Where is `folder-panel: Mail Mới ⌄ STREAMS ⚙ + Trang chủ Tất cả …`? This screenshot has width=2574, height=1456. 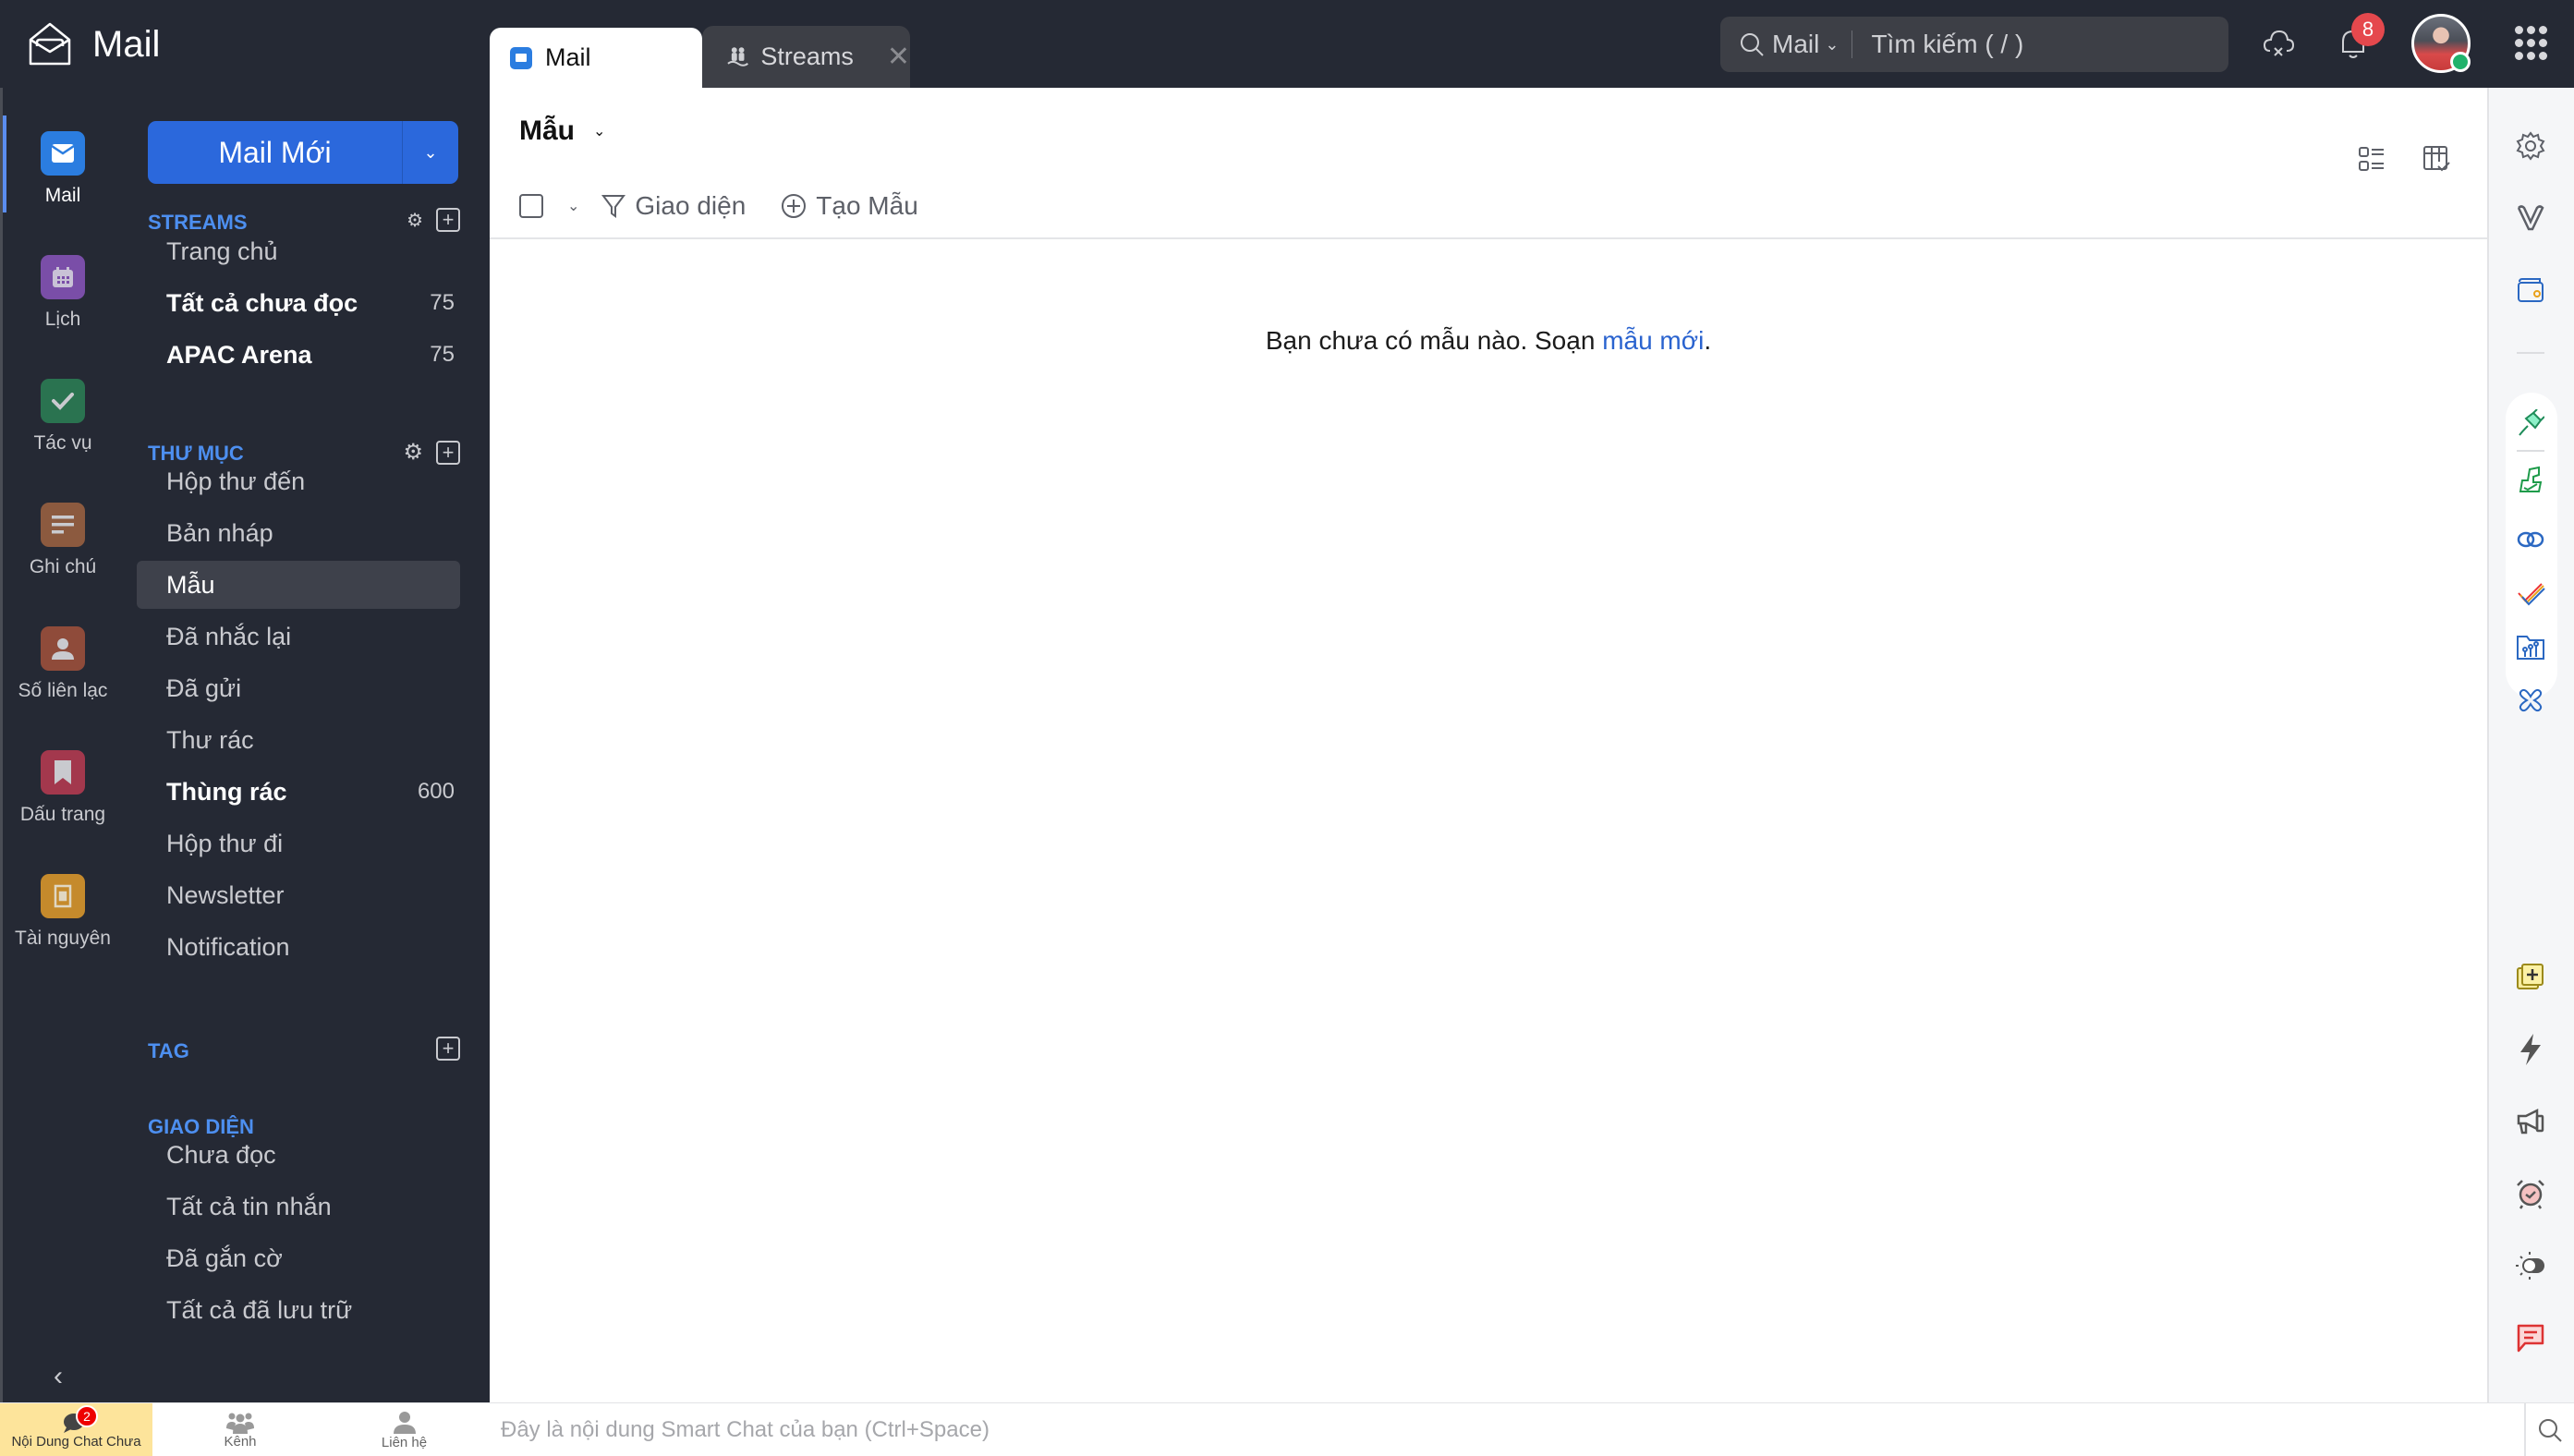
folder-panel: Mail Mới ⌄ STREAMS ⚙ + Trang chủ Tất cả … is located at coordinates (309, 745).